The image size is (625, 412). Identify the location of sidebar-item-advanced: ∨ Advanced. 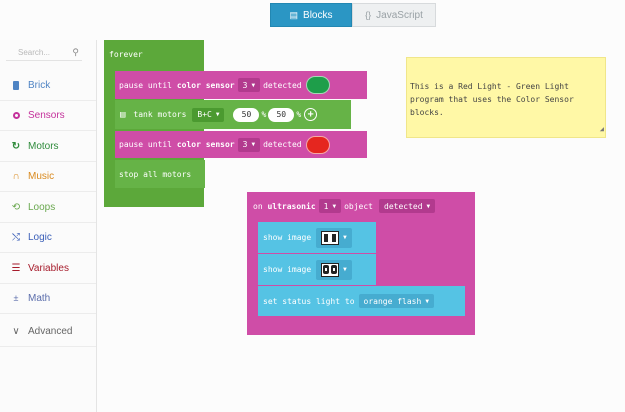
(48, 331).